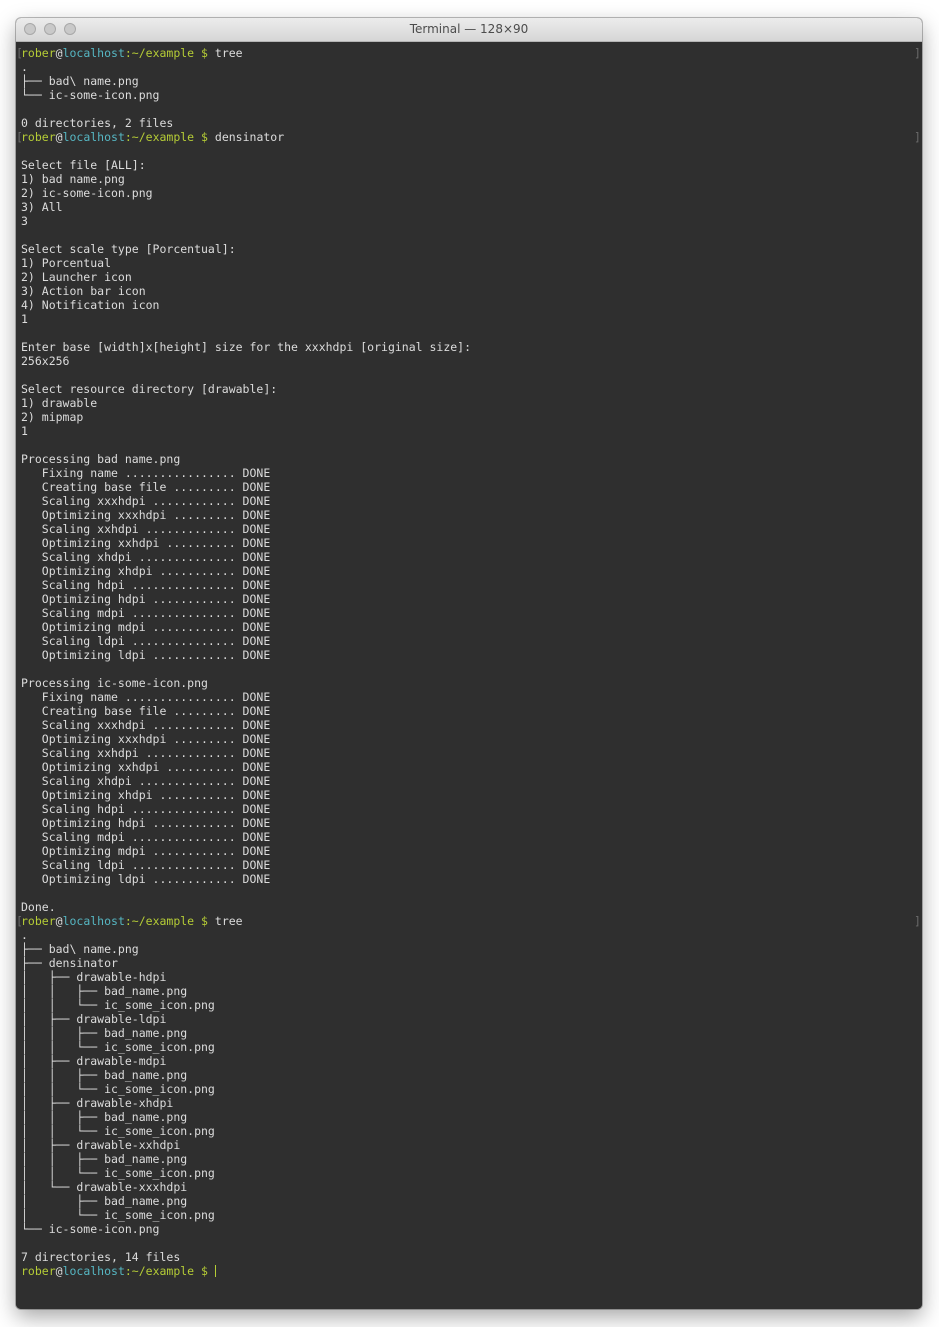 This screenshot has width=939, height=1327. What do you see at coordinates (246, 1271) in the screenshot?
I see `active-prompt-line: rober@localhost:~/example $` at bounding box center [246, 1271].